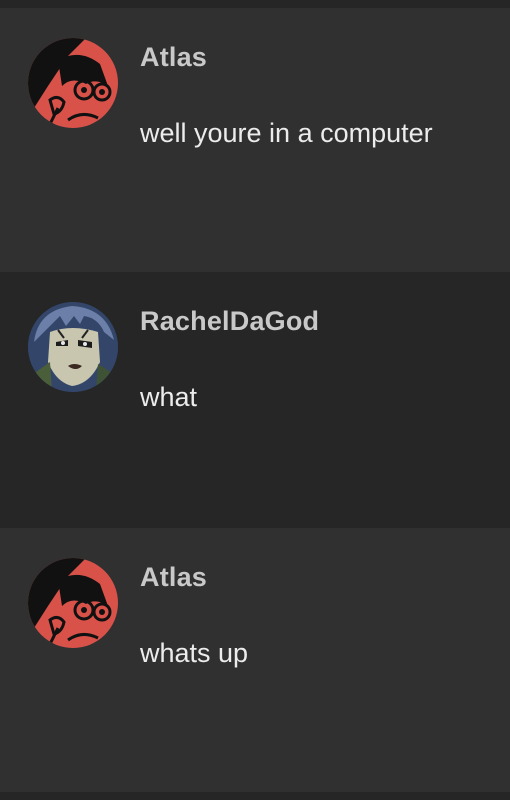  What do you see at coordinates (73, 347) in the screenshot?
I see `racheldagod-avatar-icon` at bounding box center [73, 347].